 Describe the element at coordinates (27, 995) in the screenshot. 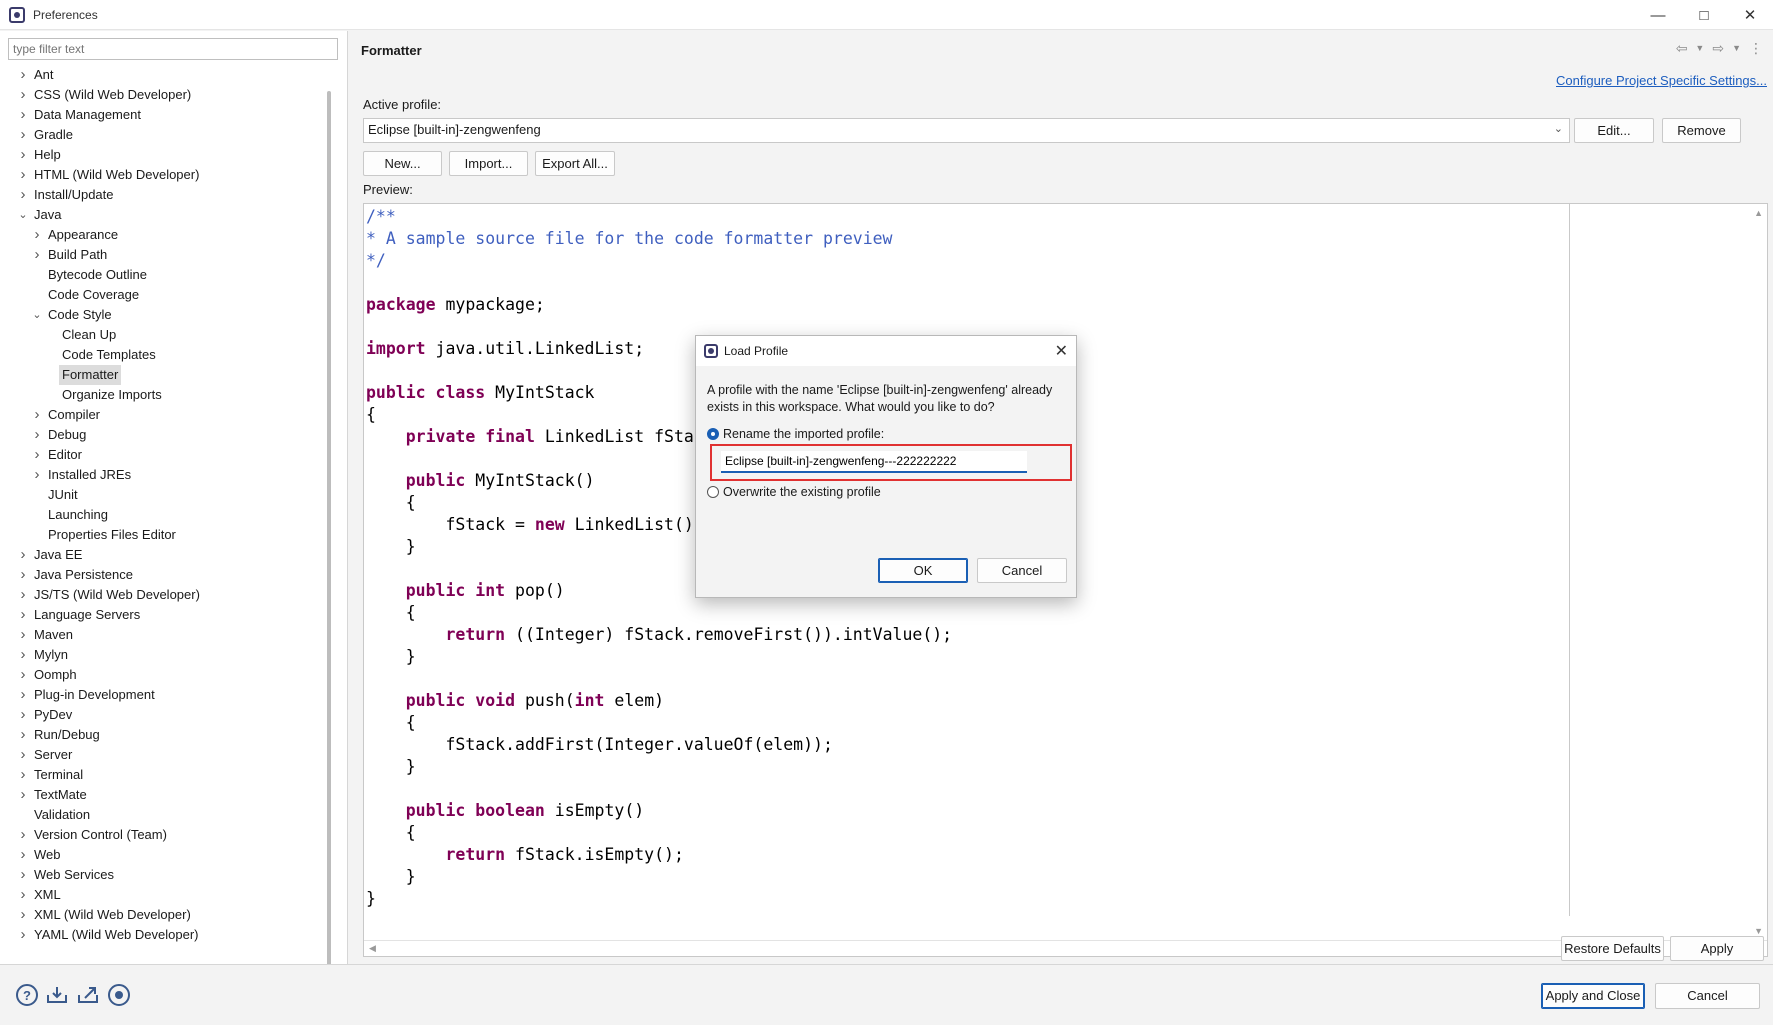

I see `help-icon: ?` at that location.